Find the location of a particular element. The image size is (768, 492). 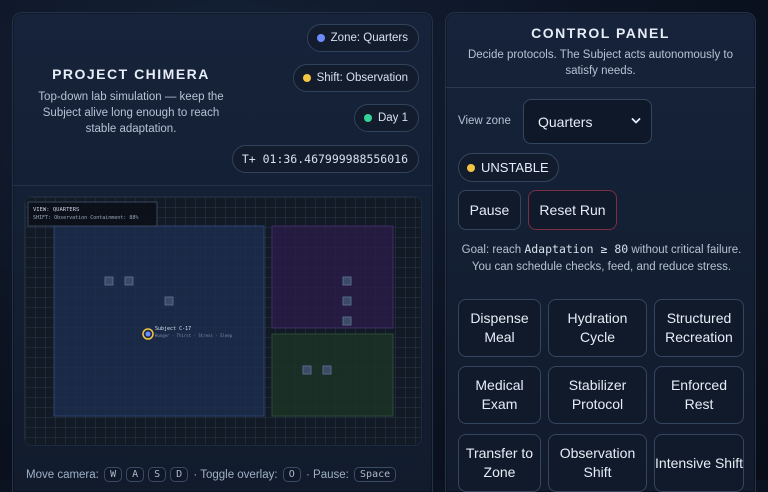

goal-metric: Adaptation ≥ 80 is located at coordinates (576, 249).